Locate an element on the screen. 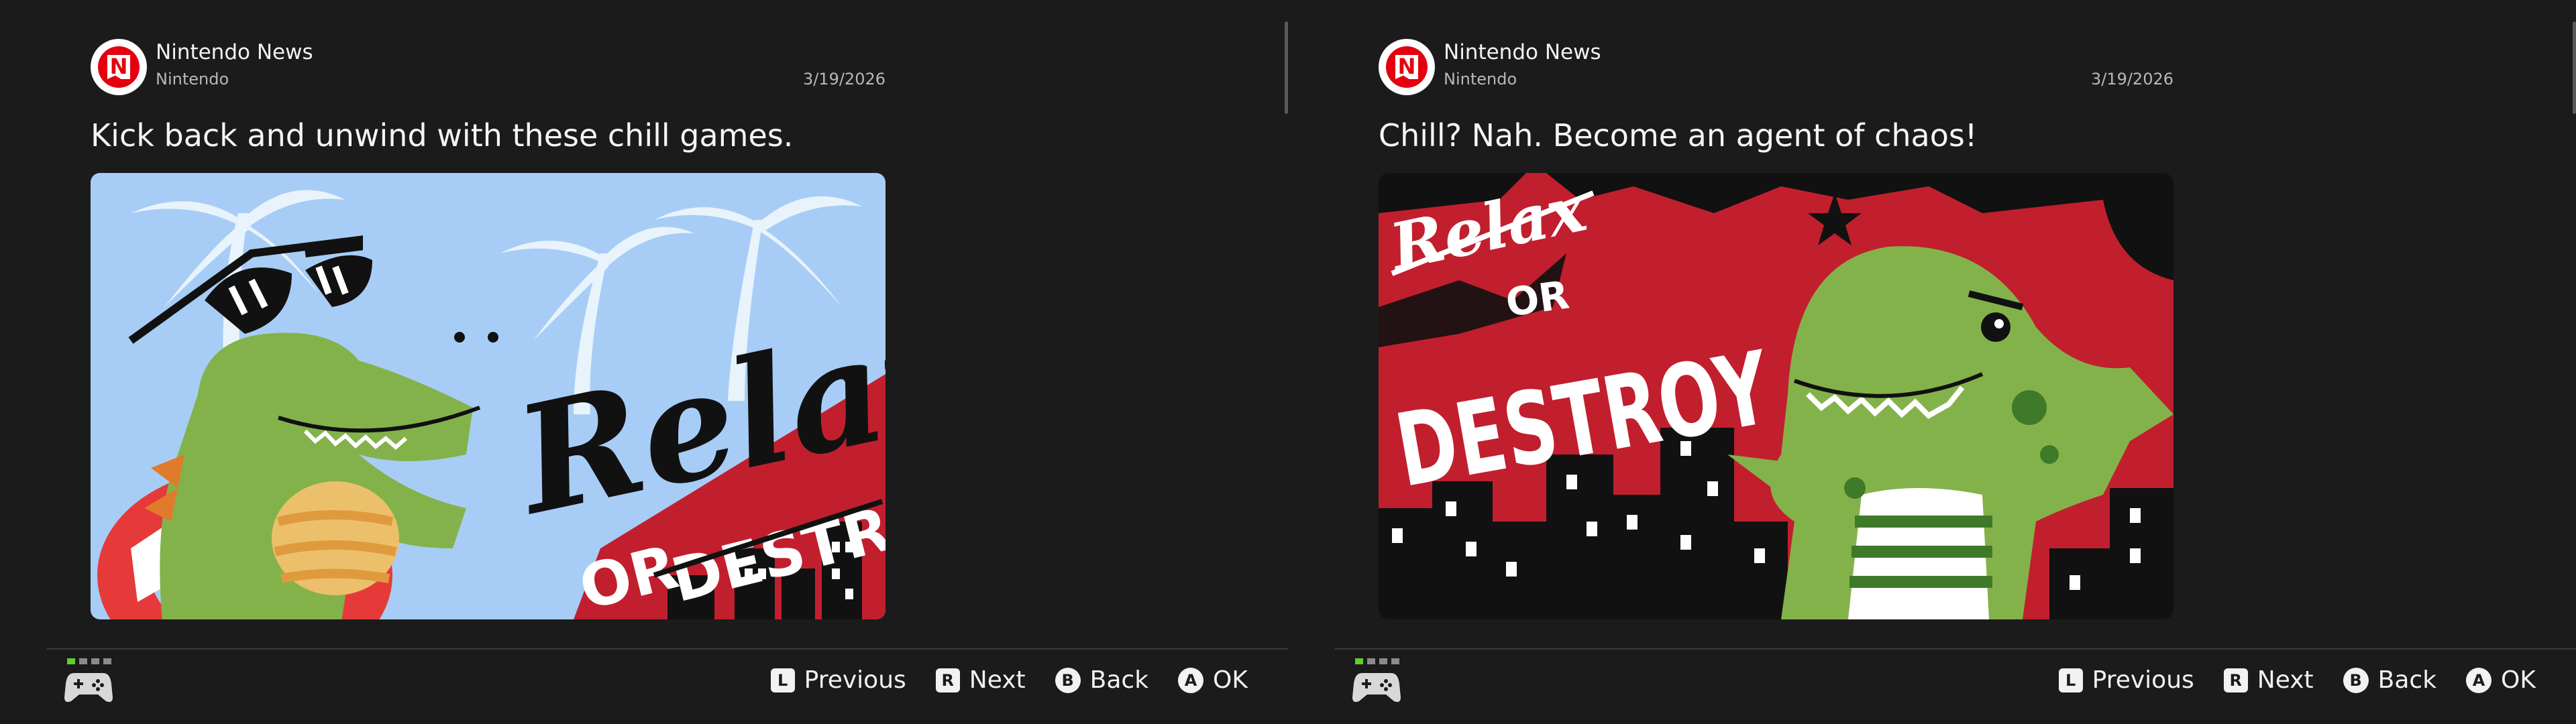  or-word: OR is located at coordinates (1537, 298).